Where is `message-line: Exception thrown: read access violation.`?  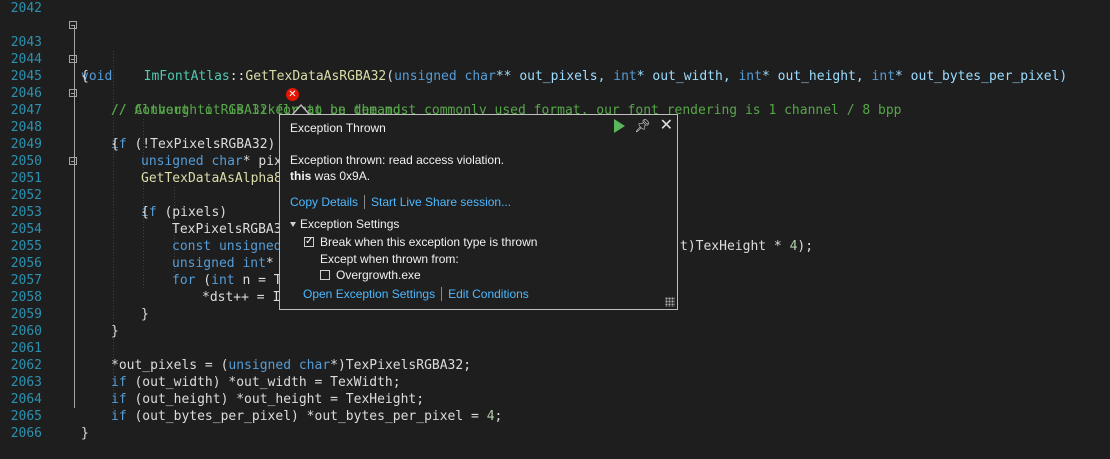 message-line: Exception thrown: read access violation. is located at coordinates (397, 160).